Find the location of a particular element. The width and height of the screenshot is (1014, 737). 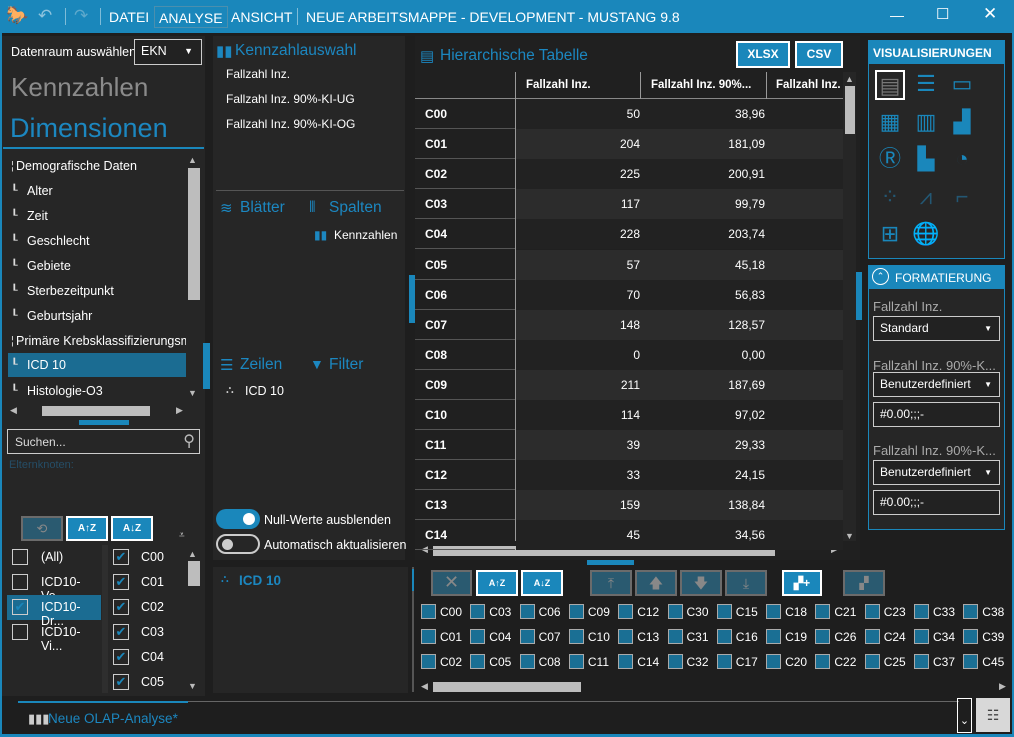

maximize-button: ☐ is located at coordinates (942, 14).